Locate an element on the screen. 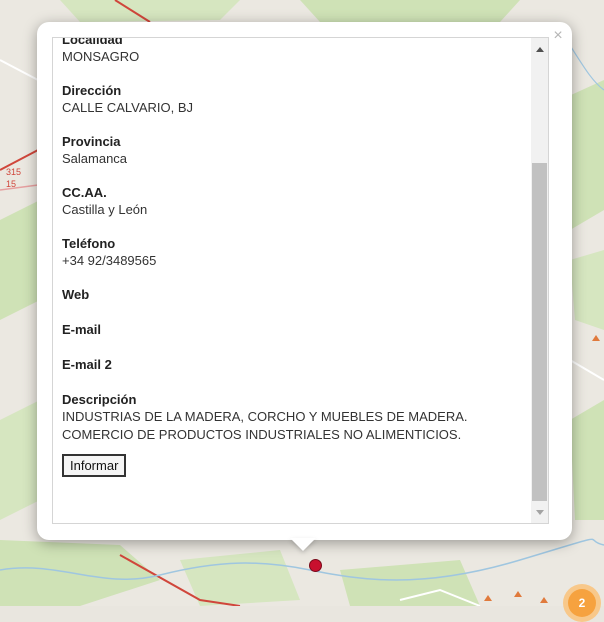 The width and height of the screenshot is (604, 622). field-label: Provincia is located at coordinates (91, 141).